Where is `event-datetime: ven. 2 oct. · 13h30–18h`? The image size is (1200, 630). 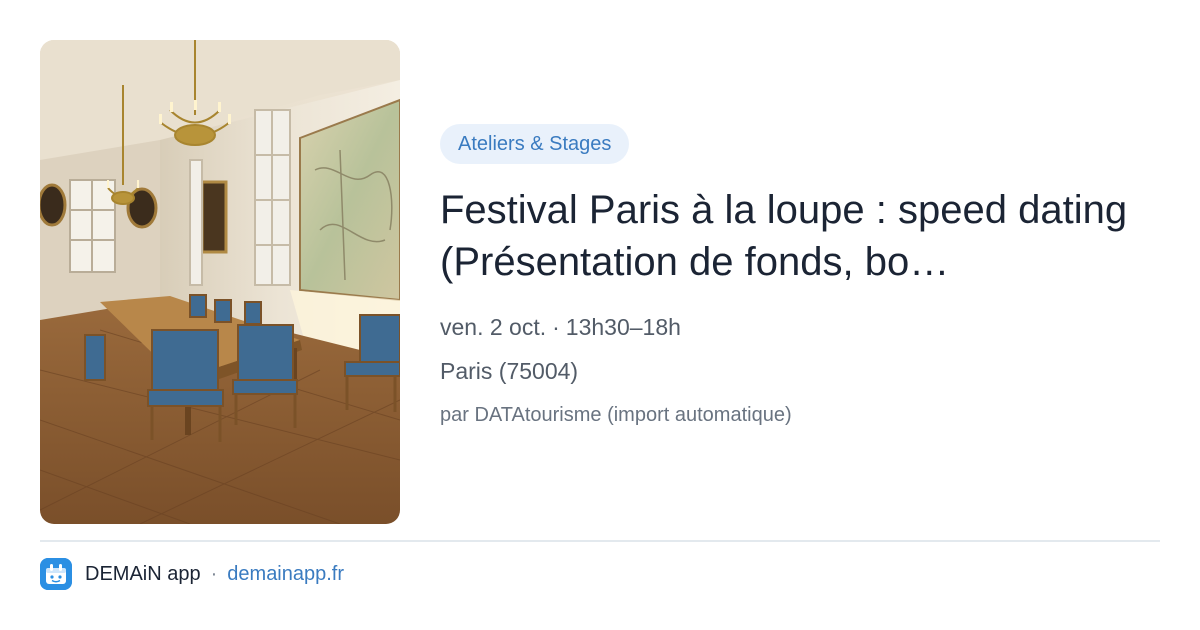 event-datetime: ven. 2 oct. · 13h30–18h is located at coordinates (800, 327).